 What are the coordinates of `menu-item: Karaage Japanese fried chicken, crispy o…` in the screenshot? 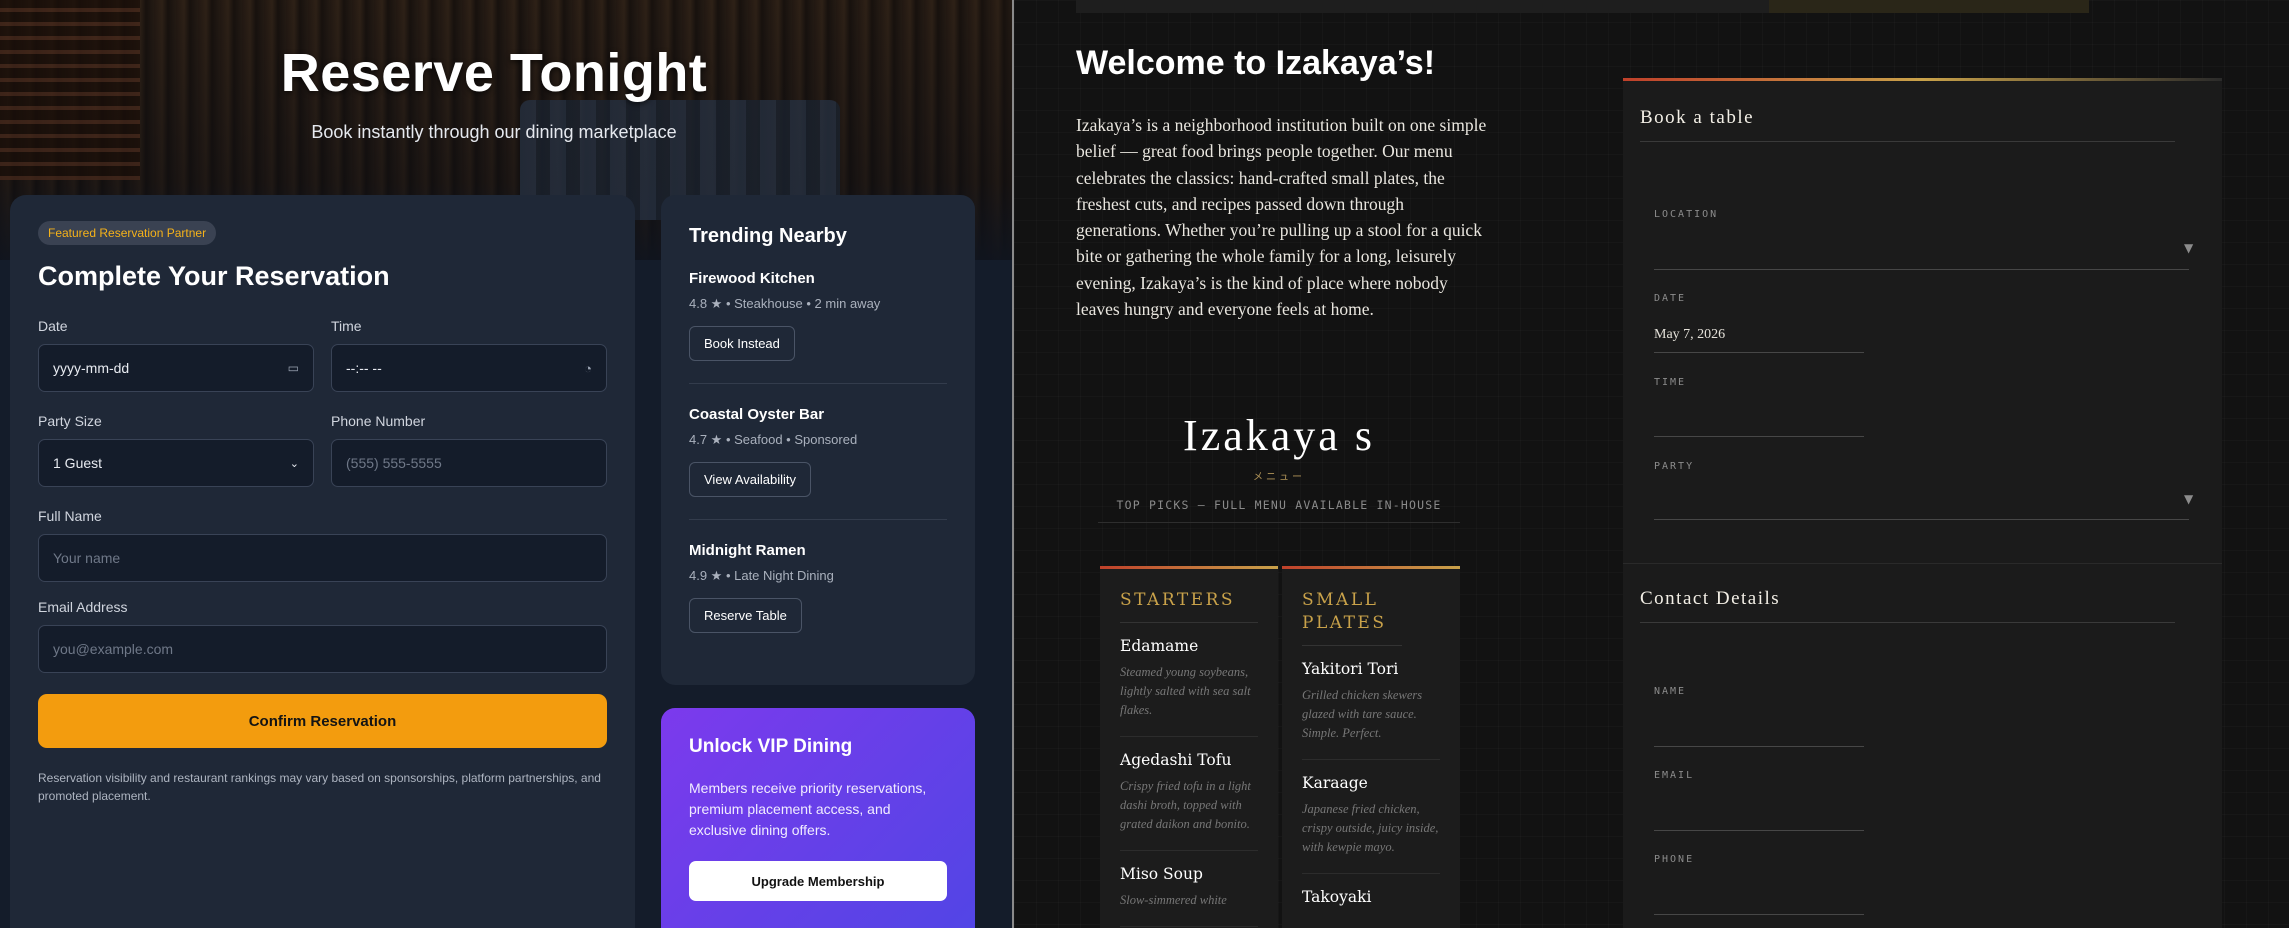 It's located at (1371, 817).